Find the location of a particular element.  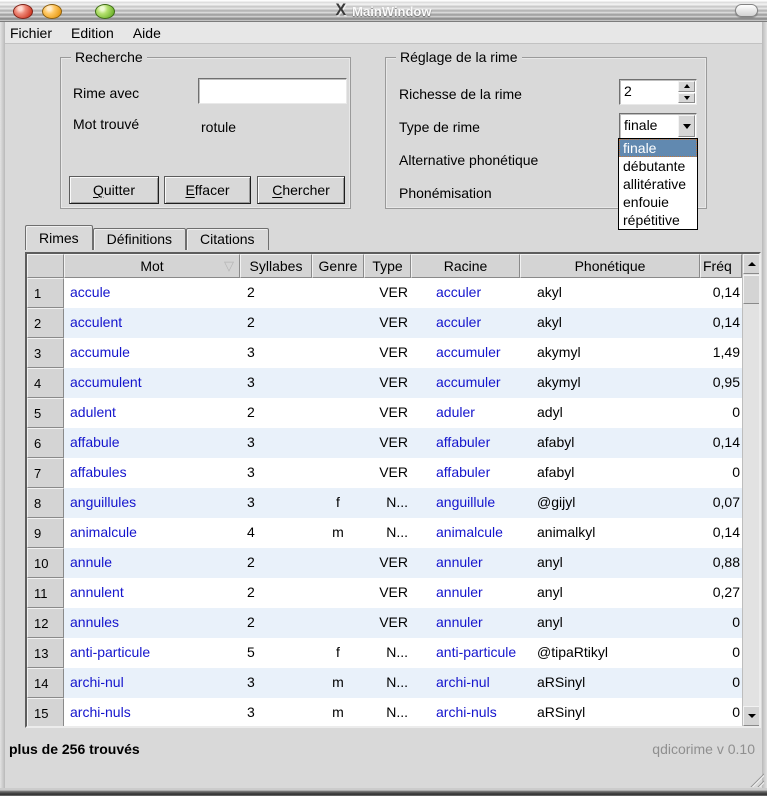

cell-racine: anguillule is located at coordinates (466, 502).